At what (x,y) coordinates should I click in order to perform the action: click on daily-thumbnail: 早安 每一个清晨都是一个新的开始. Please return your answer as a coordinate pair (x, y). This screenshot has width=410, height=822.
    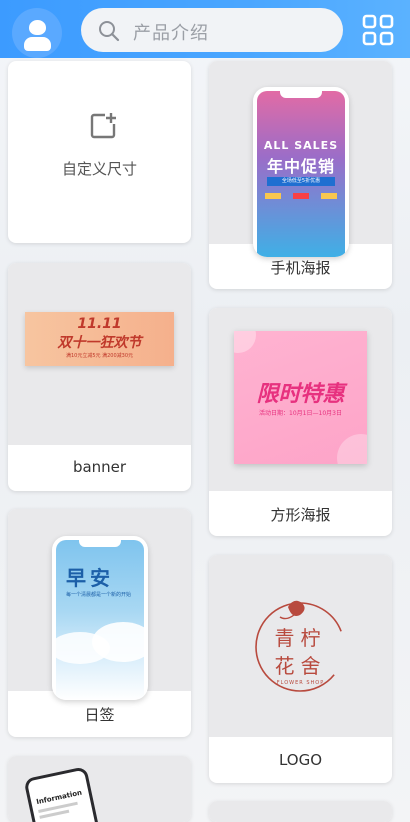
    Looking at the image, I should click on (99, 604).